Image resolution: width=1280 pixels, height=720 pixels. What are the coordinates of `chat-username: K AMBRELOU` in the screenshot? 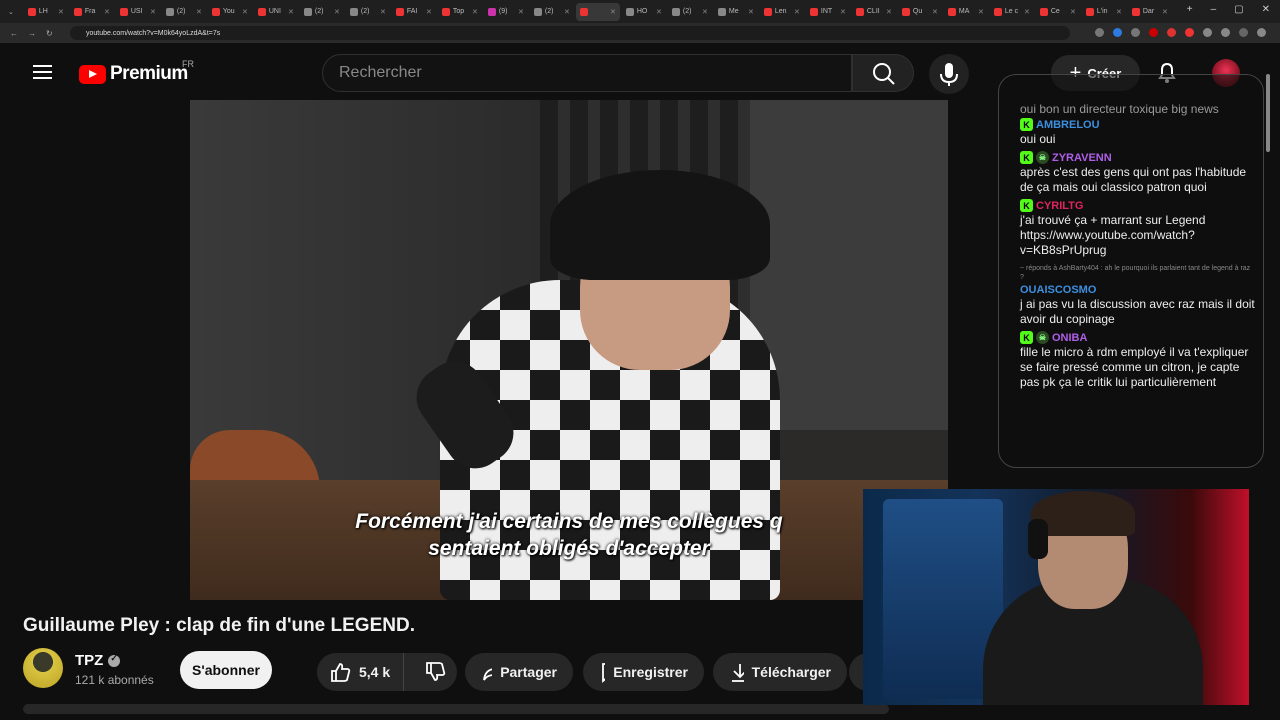 It's located at (1138, 124).